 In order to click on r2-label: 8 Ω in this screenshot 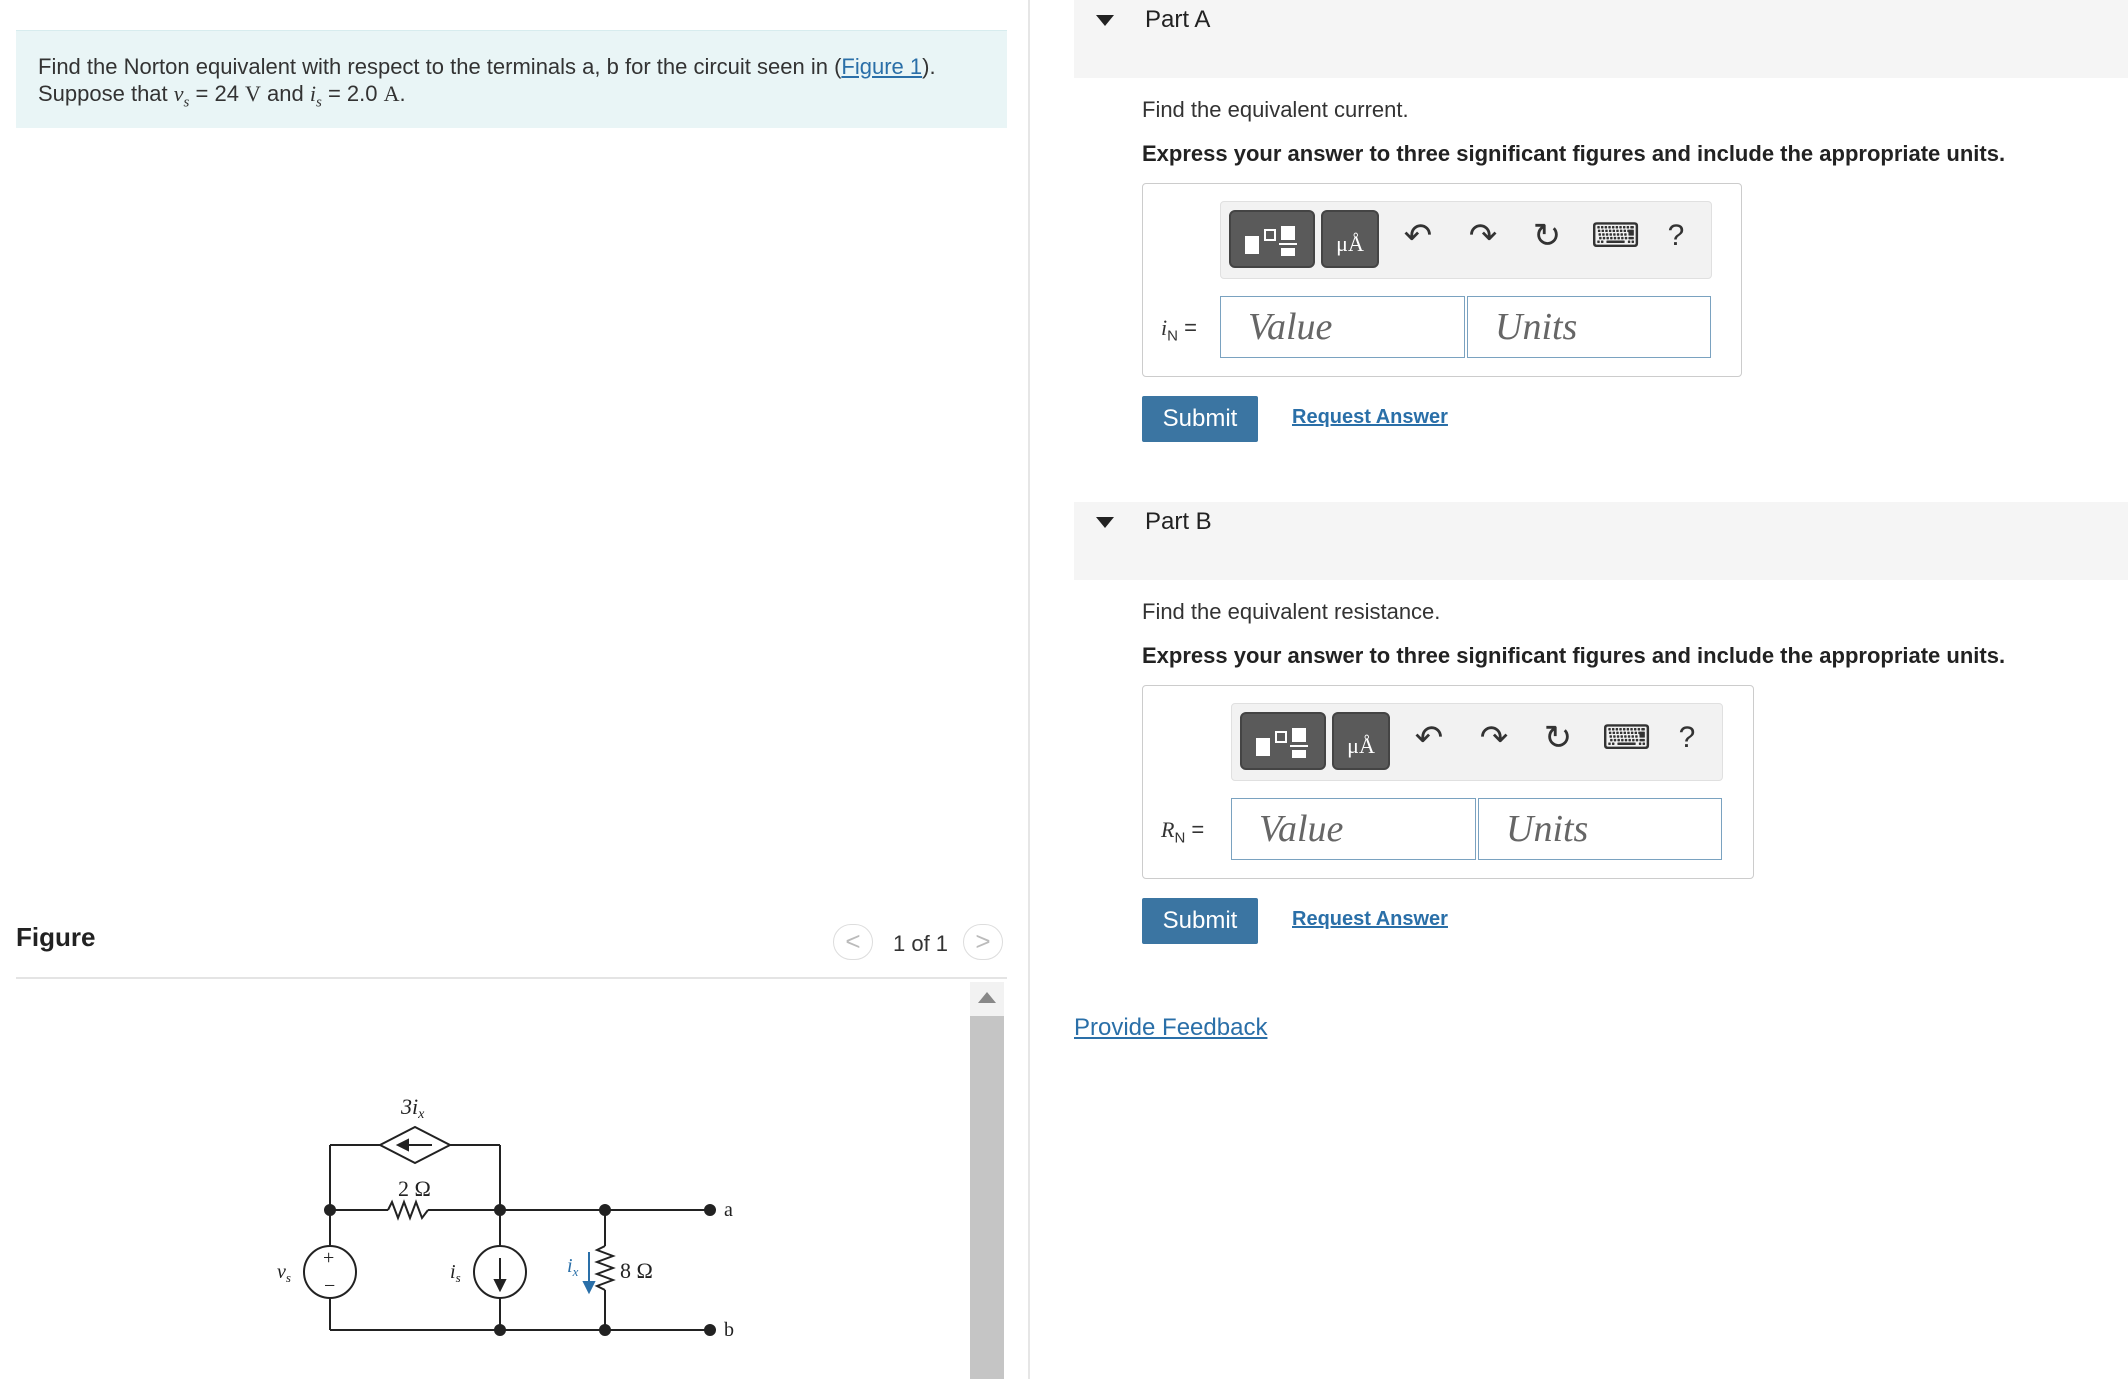, I will do `click(636, 1270)`.